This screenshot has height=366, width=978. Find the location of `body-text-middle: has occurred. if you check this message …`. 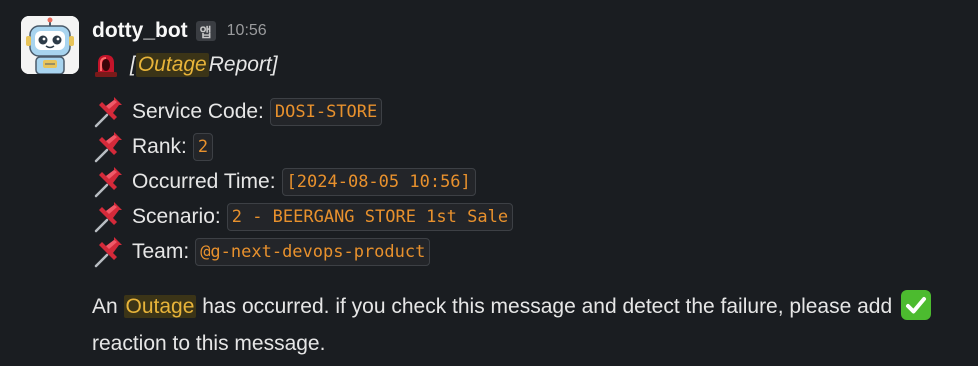

body-text-middle: has occurred. if you check this message … is located at coordinates (547, 306).